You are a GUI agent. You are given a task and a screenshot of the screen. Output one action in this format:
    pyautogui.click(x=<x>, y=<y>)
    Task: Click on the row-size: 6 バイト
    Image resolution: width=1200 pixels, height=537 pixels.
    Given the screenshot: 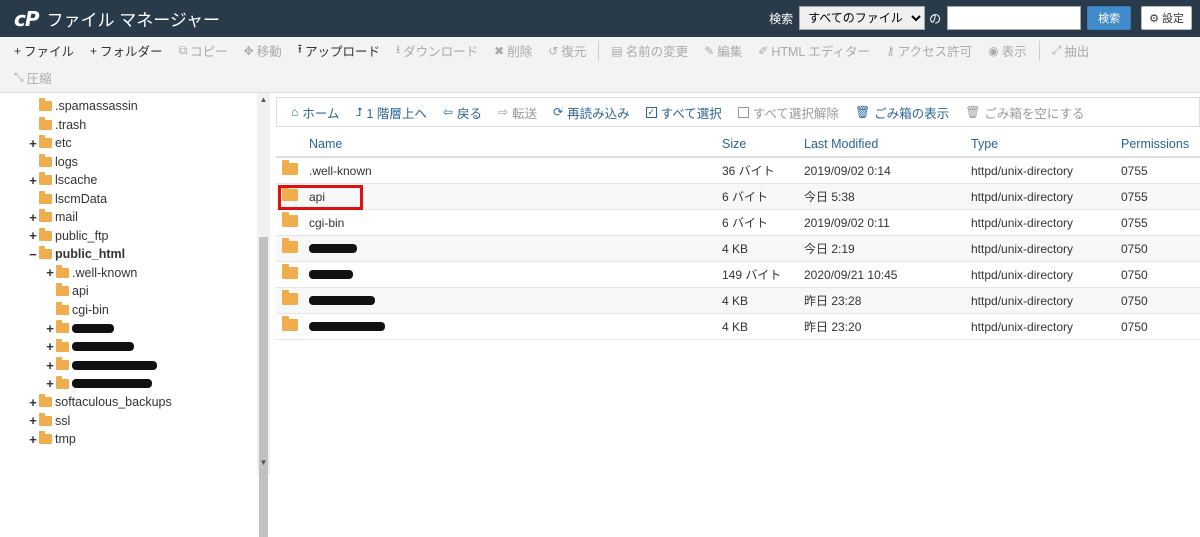 What is the action you would take?
    pyautogui.click(x=745, y=223)
    